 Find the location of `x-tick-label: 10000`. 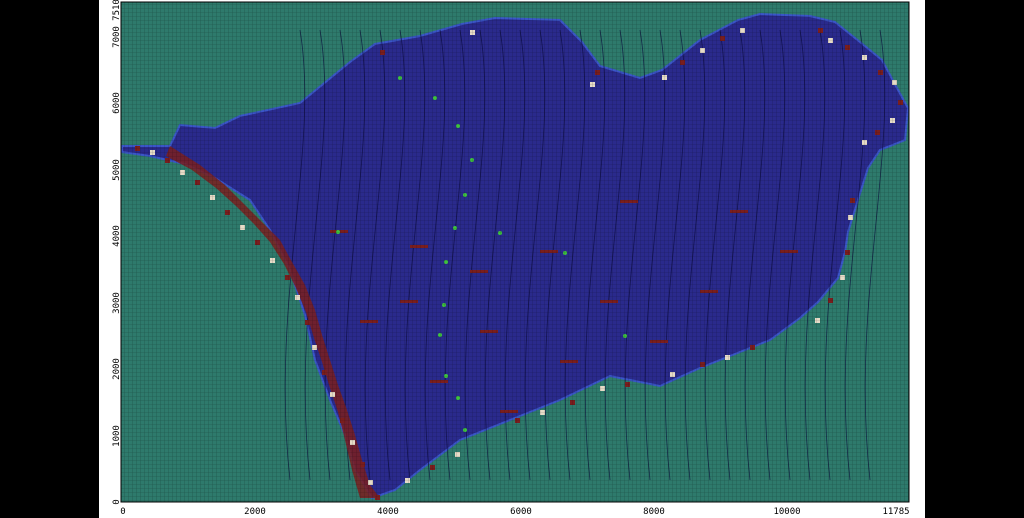

x-tick-label: 10000 is located at coordinates (786, 512).